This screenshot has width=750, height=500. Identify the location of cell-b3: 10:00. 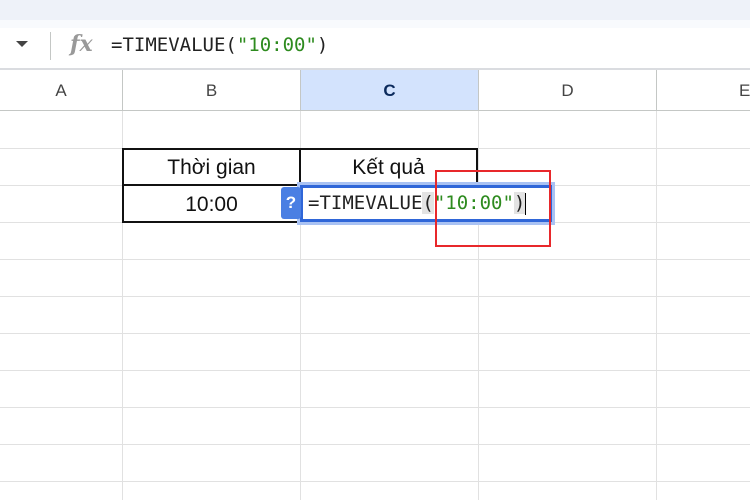
(211, 203).